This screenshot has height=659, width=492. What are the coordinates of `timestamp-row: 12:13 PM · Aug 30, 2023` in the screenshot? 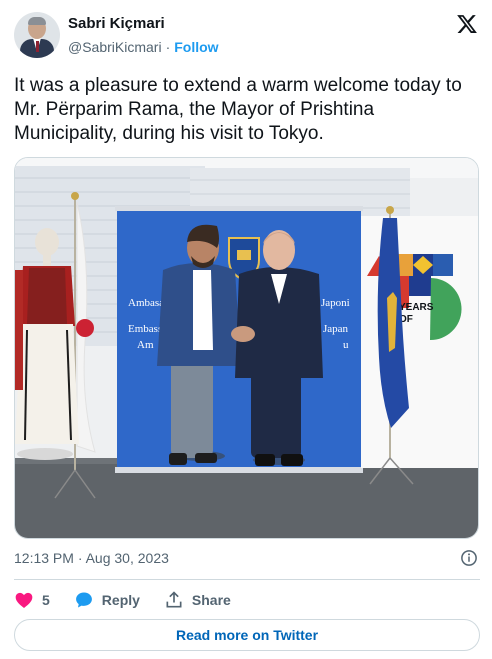 It's located at (247, 559).